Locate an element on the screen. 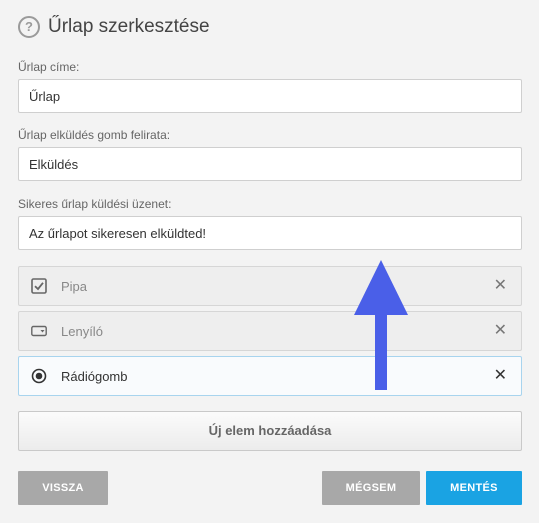 The height and width of the screenshot is (523, 539). page-header: ? Űrlap szerkesztése is located at coordinates (114, 27).